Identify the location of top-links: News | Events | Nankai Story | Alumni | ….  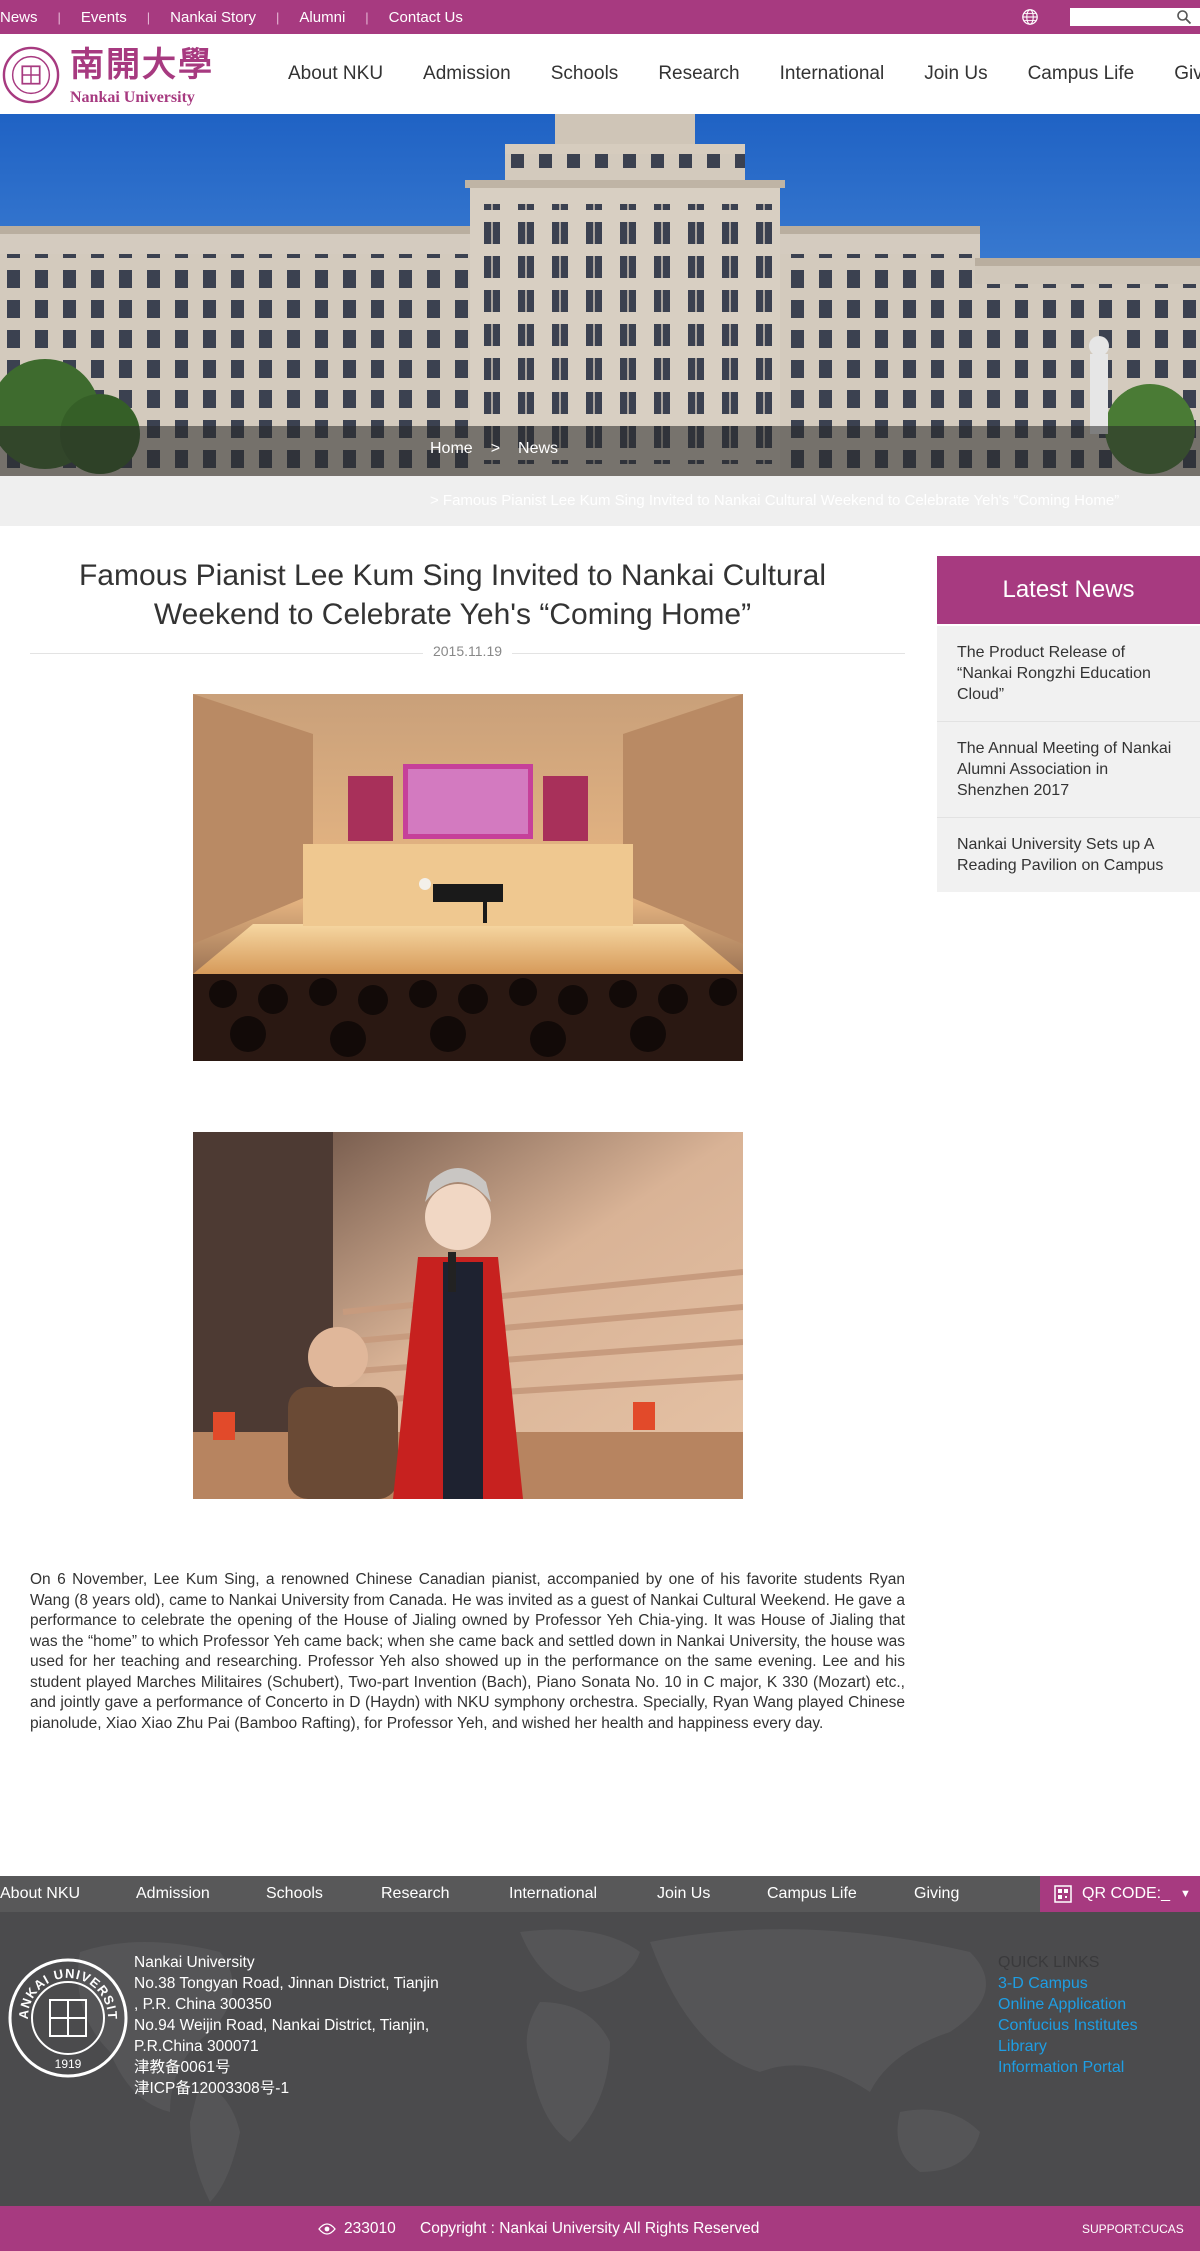
(231, 17).